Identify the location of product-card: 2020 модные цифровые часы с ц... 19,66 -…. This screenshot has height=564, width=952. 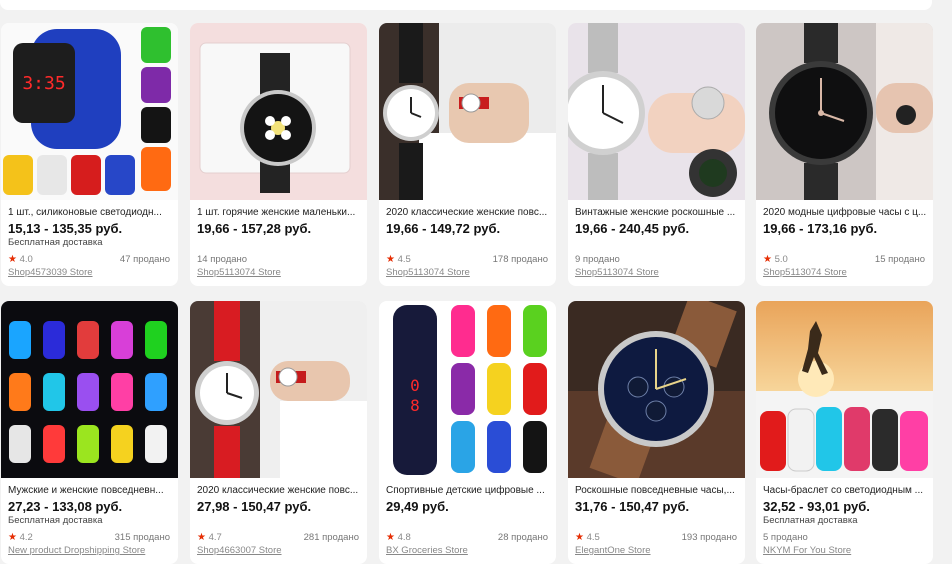
(844, 154).